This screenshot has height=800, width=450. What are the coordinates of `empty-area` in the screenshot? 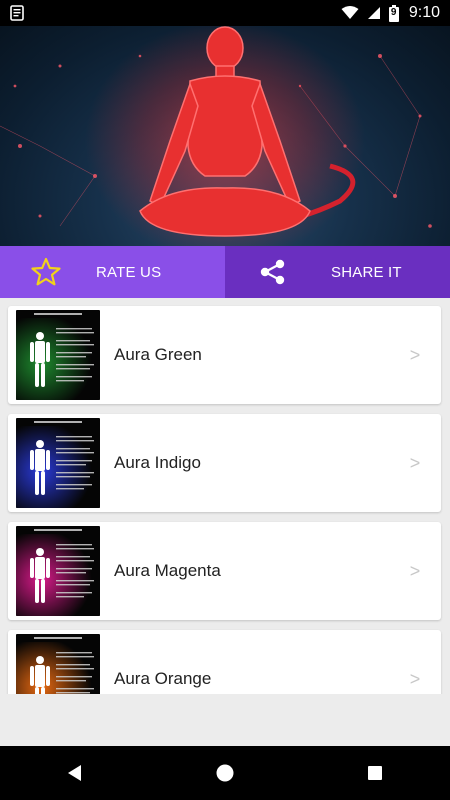 It's located at (225, 720).